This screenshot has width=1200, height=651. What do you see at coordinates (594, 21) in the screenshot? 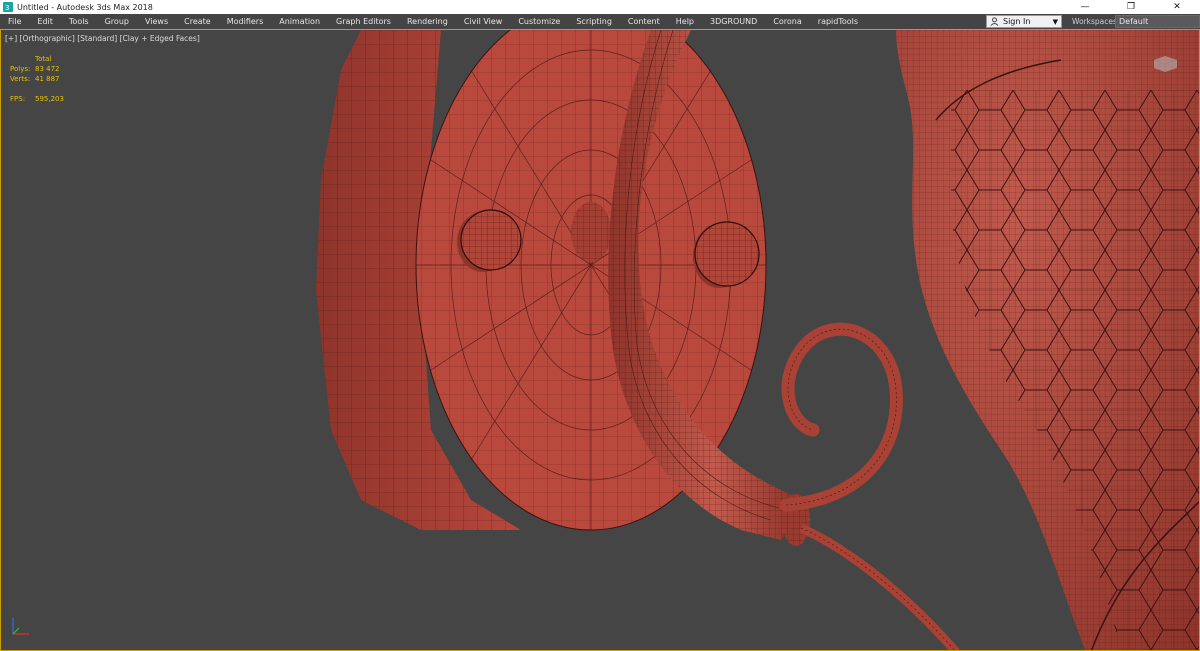
I see `menu-scripting: Scripting` at bounding box center [594, 21].